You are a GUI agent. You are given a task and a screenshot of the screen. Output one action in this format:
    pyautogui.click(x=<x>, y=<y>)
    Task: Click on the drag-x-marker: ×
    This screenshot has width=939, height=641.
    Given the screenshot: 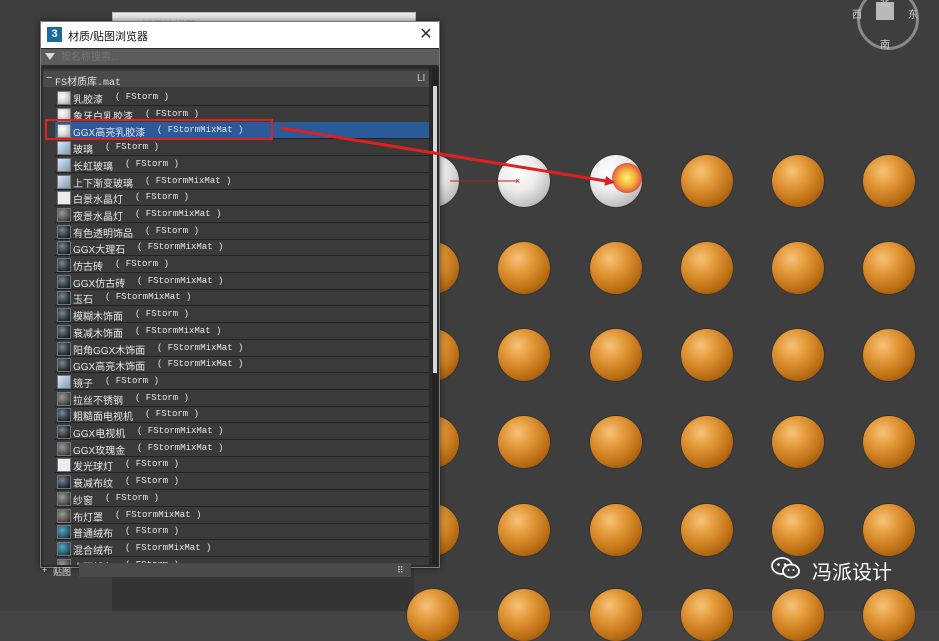 What is the action you would take?
    pyautogui.click(x=517, y=181)
    